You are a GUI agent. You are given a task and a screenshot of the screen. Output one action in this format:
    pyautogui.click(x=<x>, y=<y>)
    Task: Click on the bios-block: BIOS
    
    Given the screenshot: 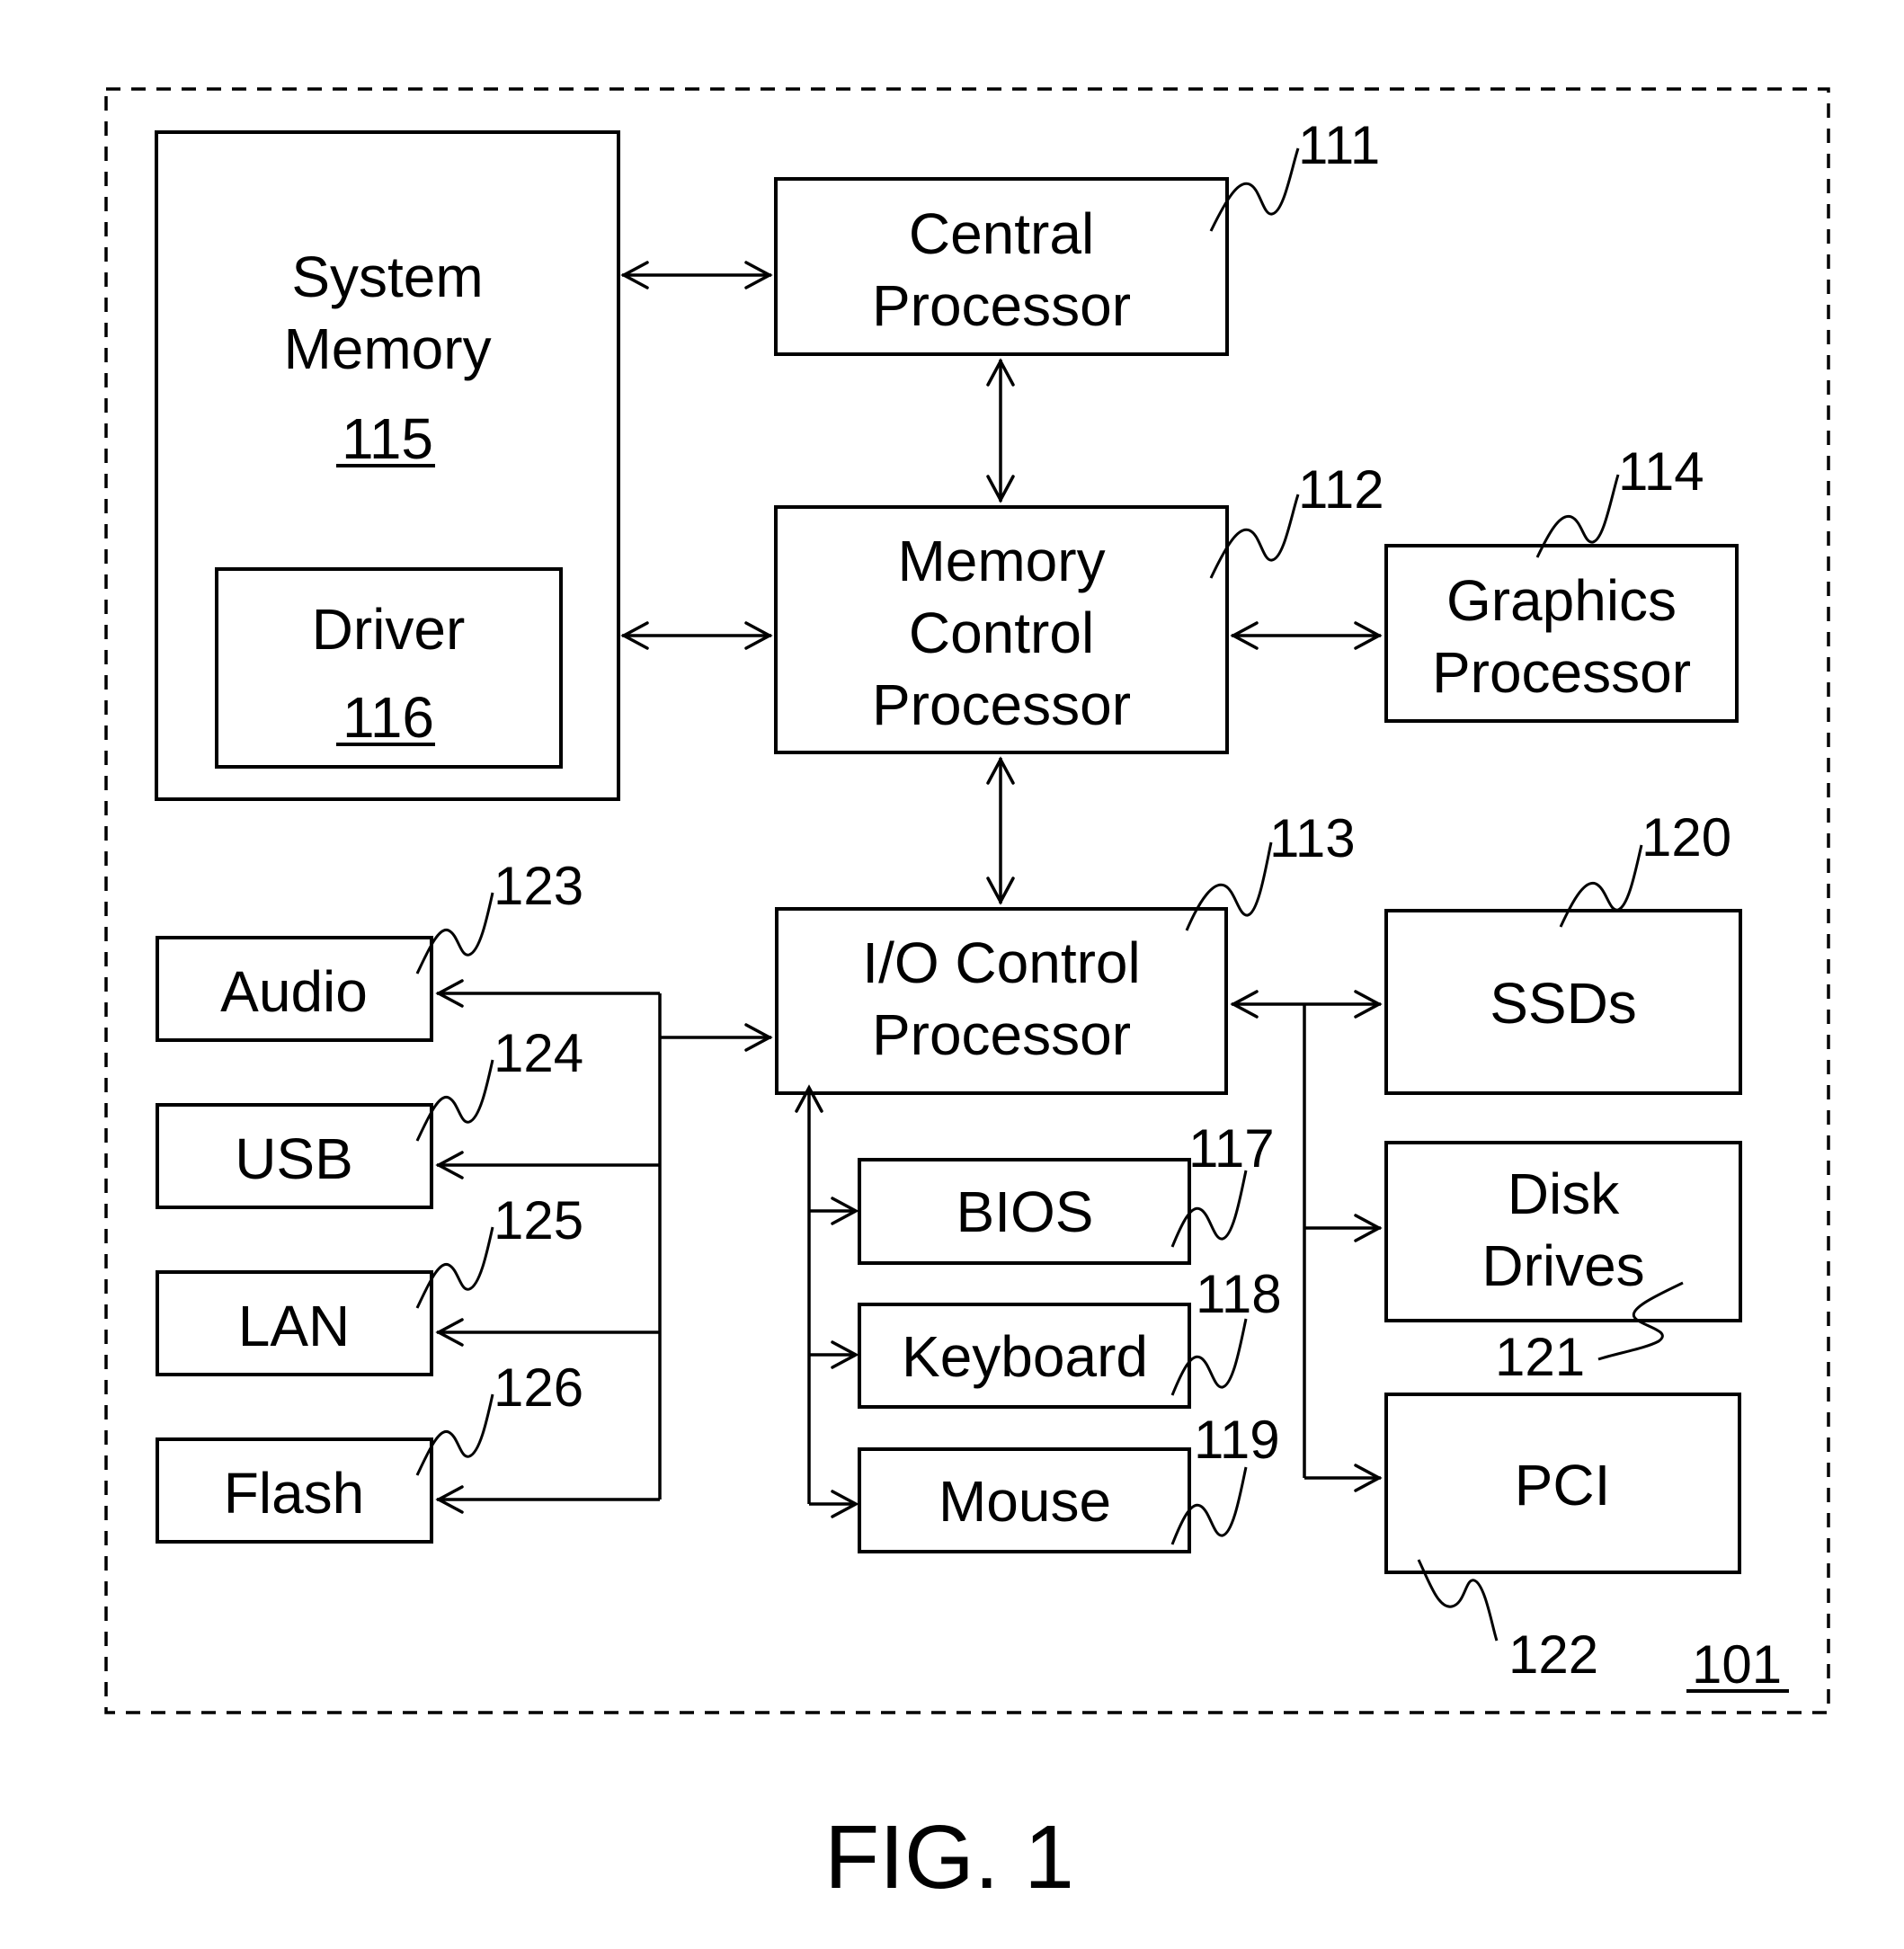 What is the action you would take?
    pyautogui.click(x=1024, y=1212)
    